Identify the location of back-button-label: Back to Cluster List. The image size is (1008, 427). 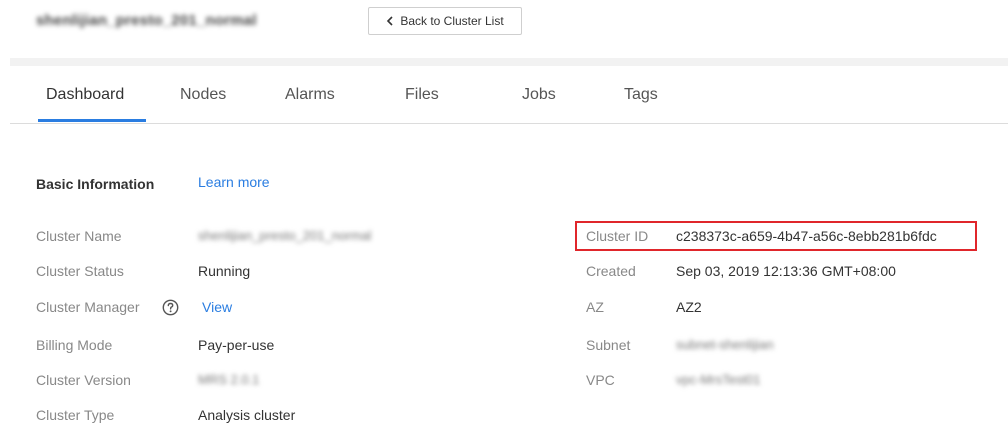
(452, 21).